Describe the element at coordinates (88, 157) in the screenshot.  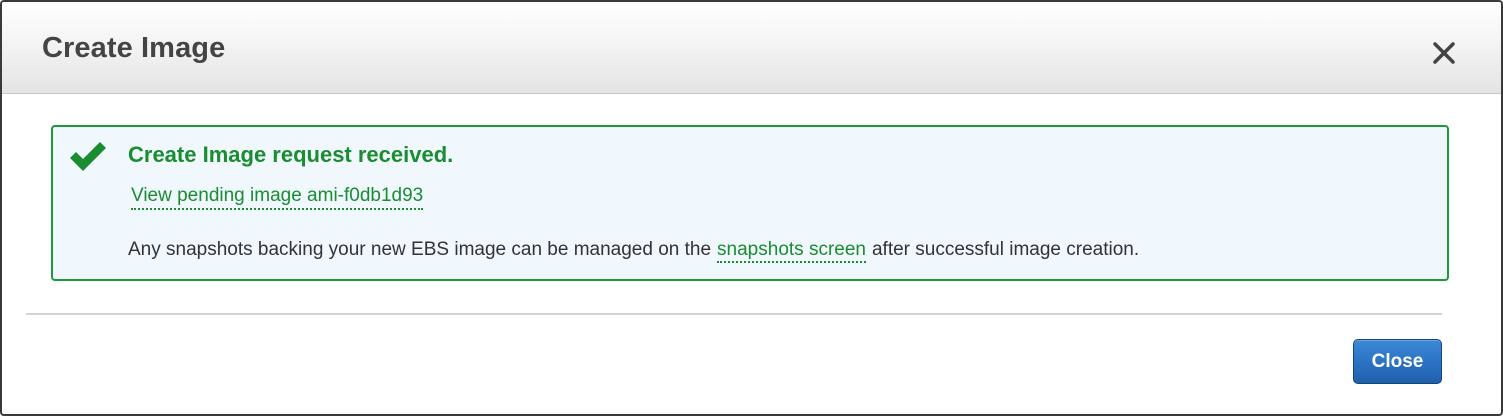
I see `checkmark-icon` at that location.